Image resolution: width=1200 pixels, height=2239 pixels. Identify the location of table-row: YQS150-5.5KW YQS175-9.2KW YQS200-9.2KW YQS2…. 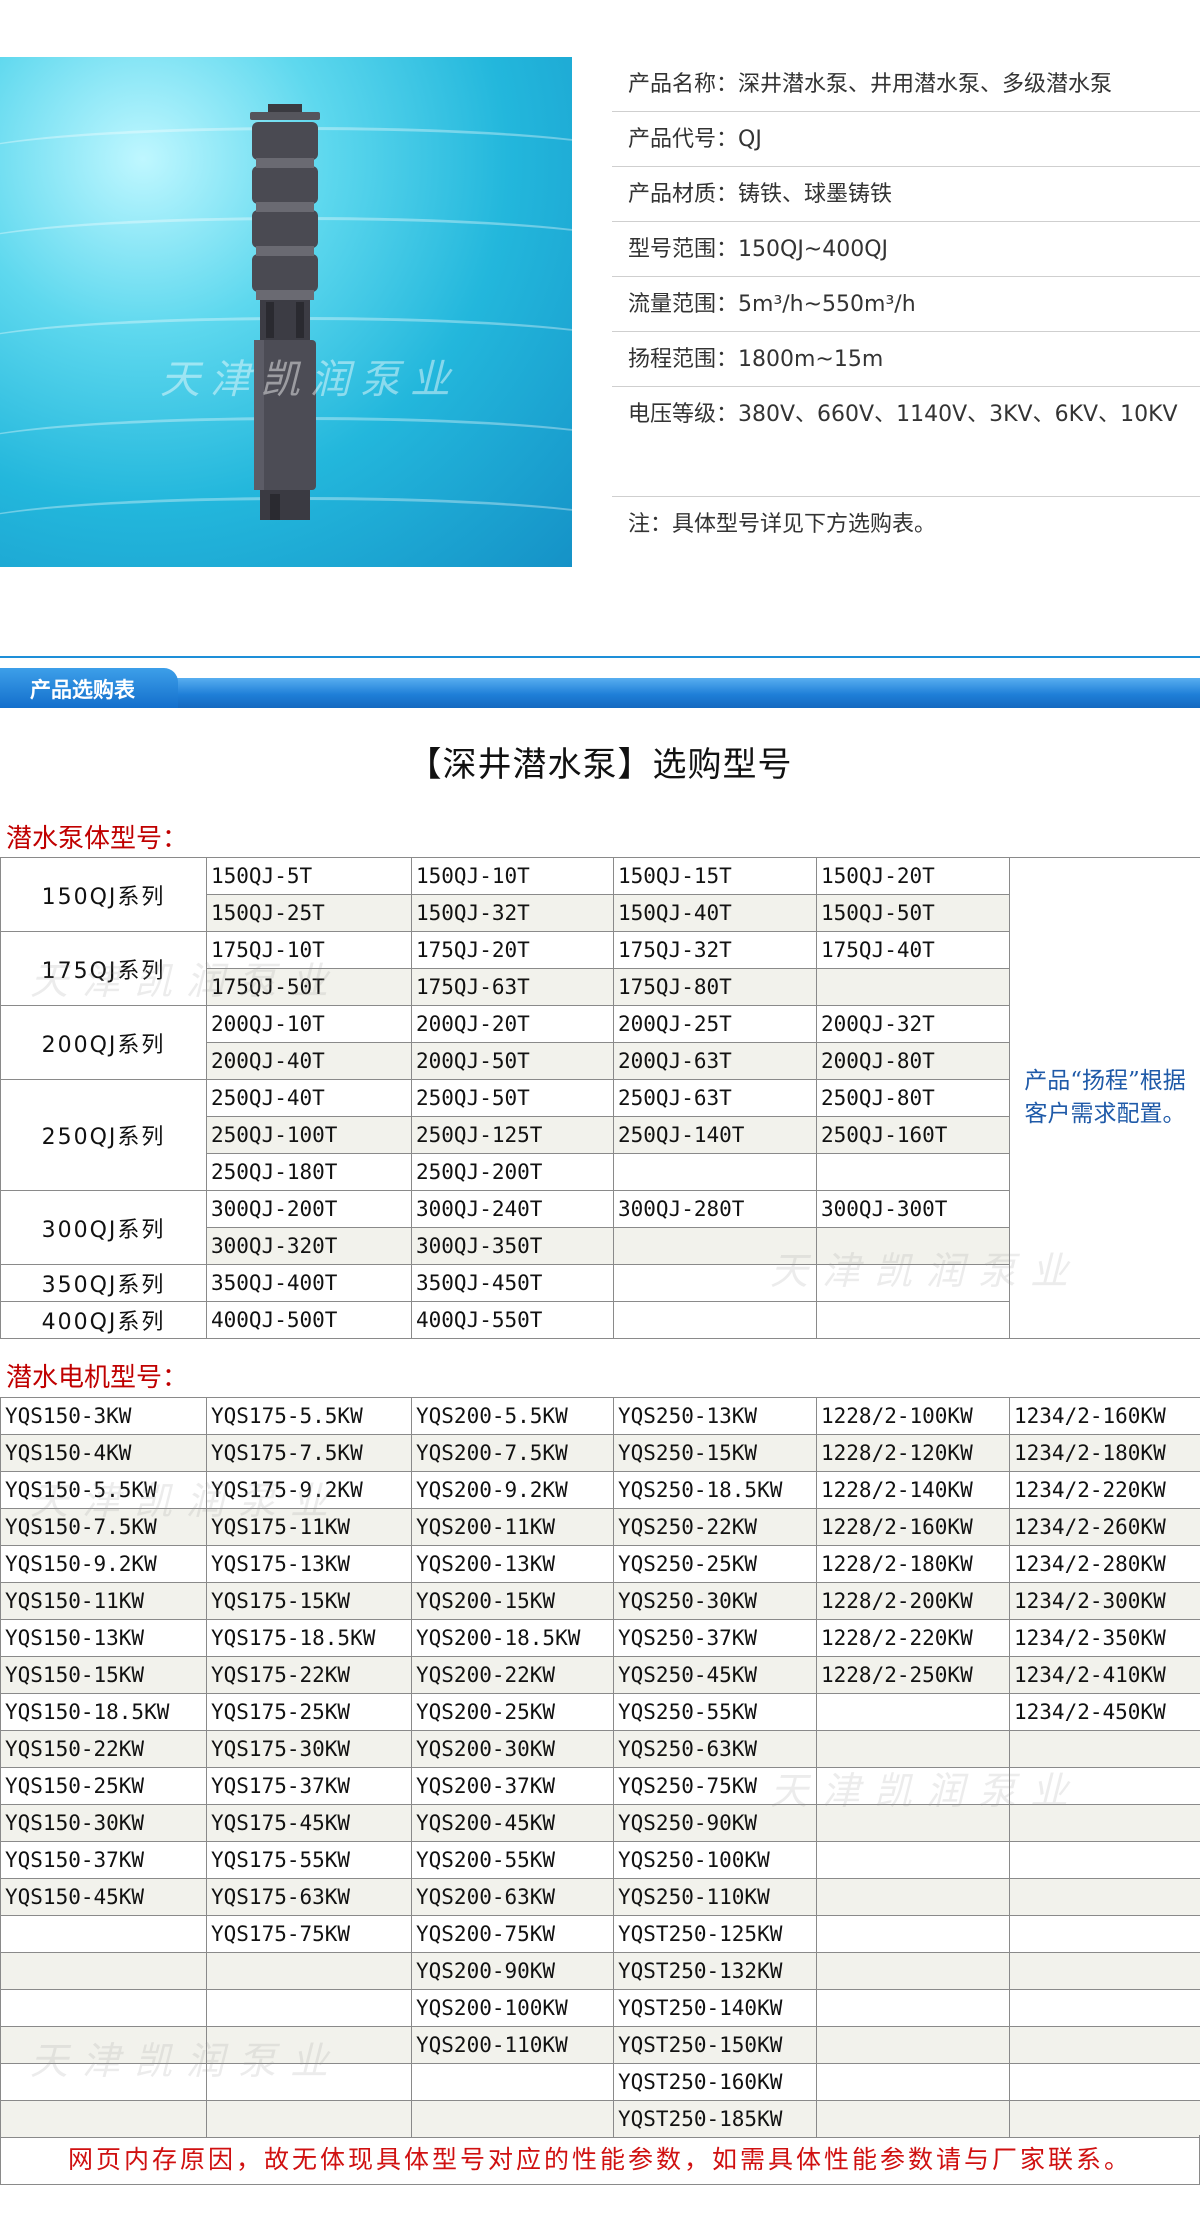
(600, 1490).